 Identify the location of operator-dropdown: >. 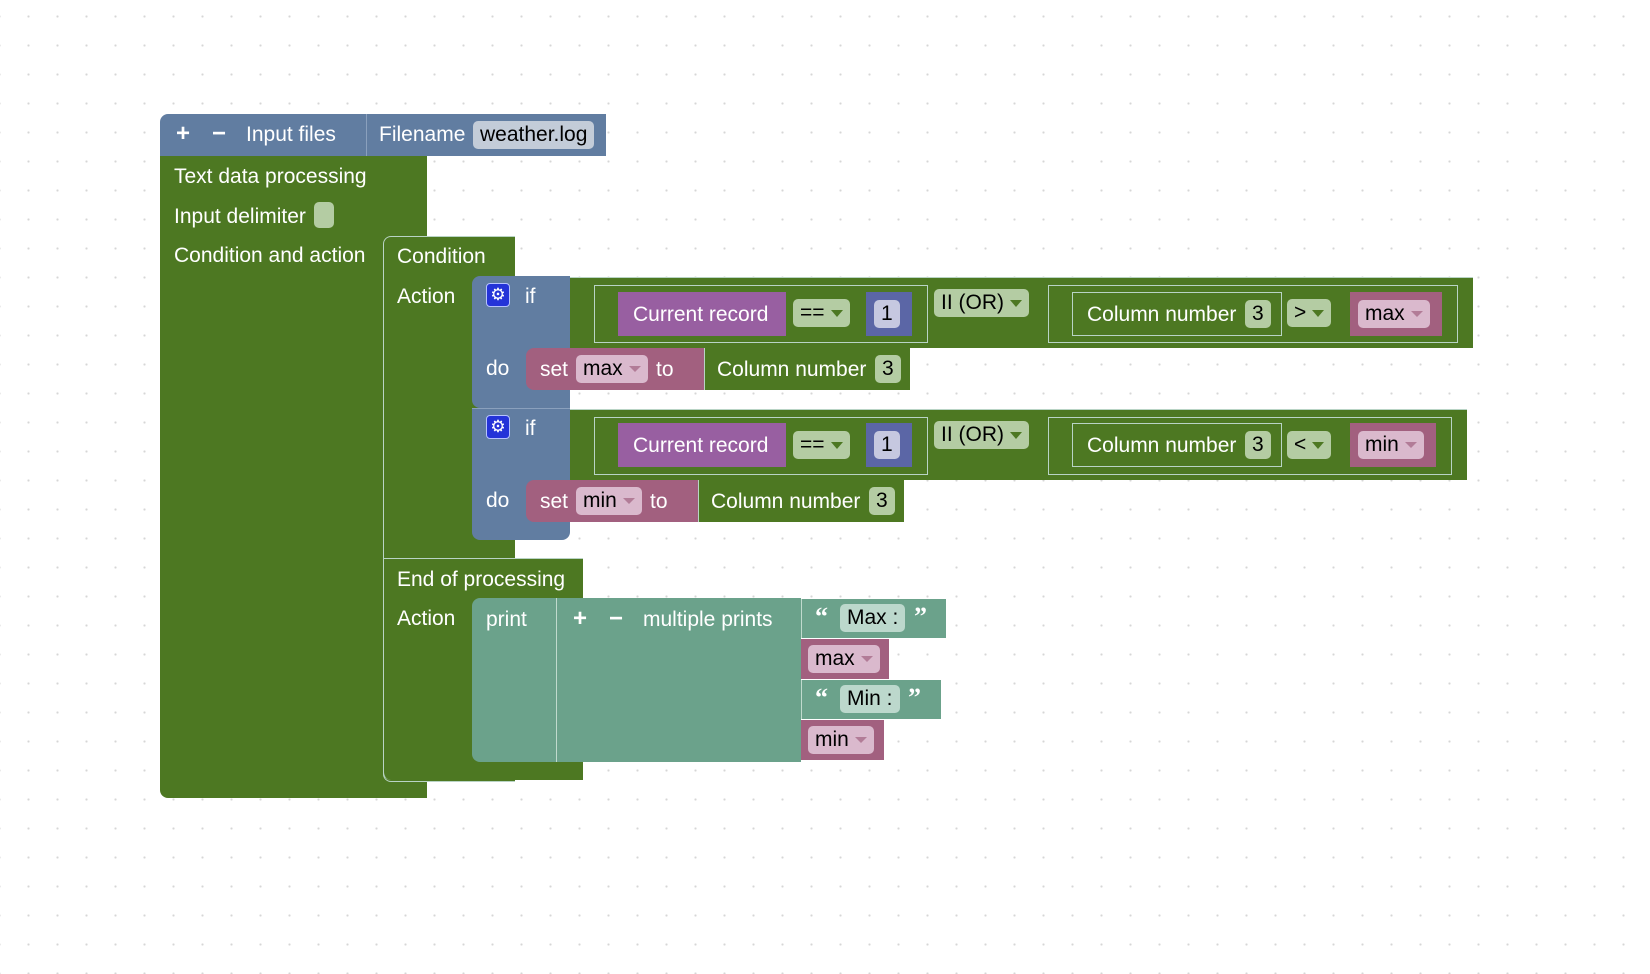
(1309, 313).